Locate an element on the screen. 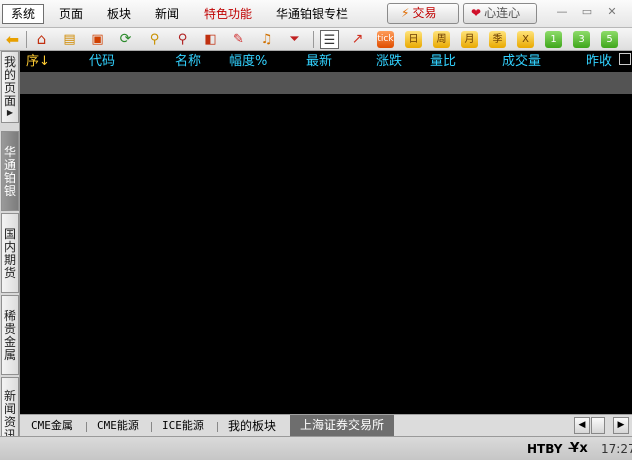  period-custom-button: X is located at coordinates (525, 39).